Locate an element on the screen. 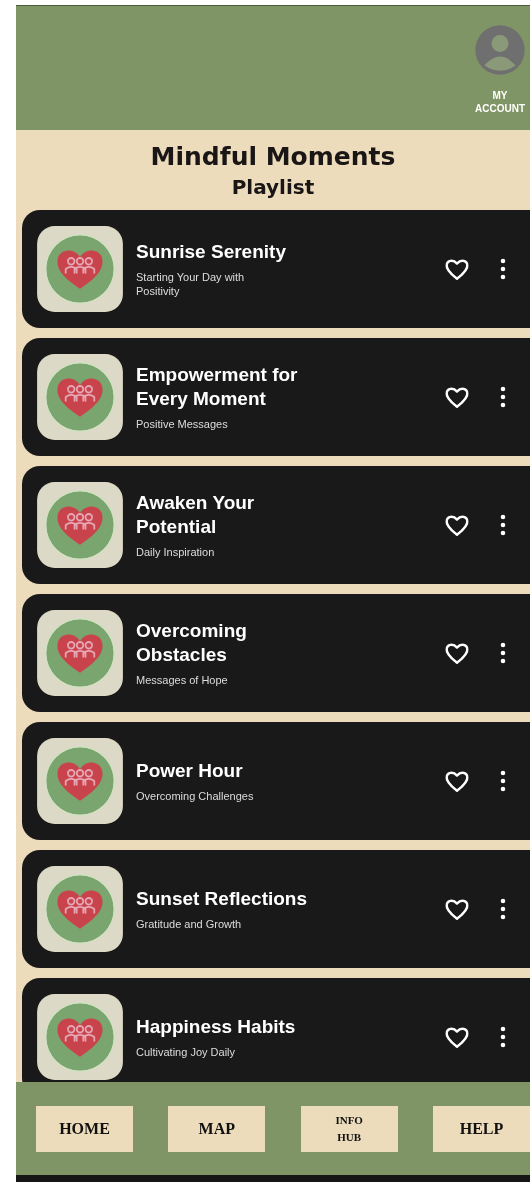  track-card: Happiness Habits Cultivating Joy Daily is located at coordinates (276, 1030).